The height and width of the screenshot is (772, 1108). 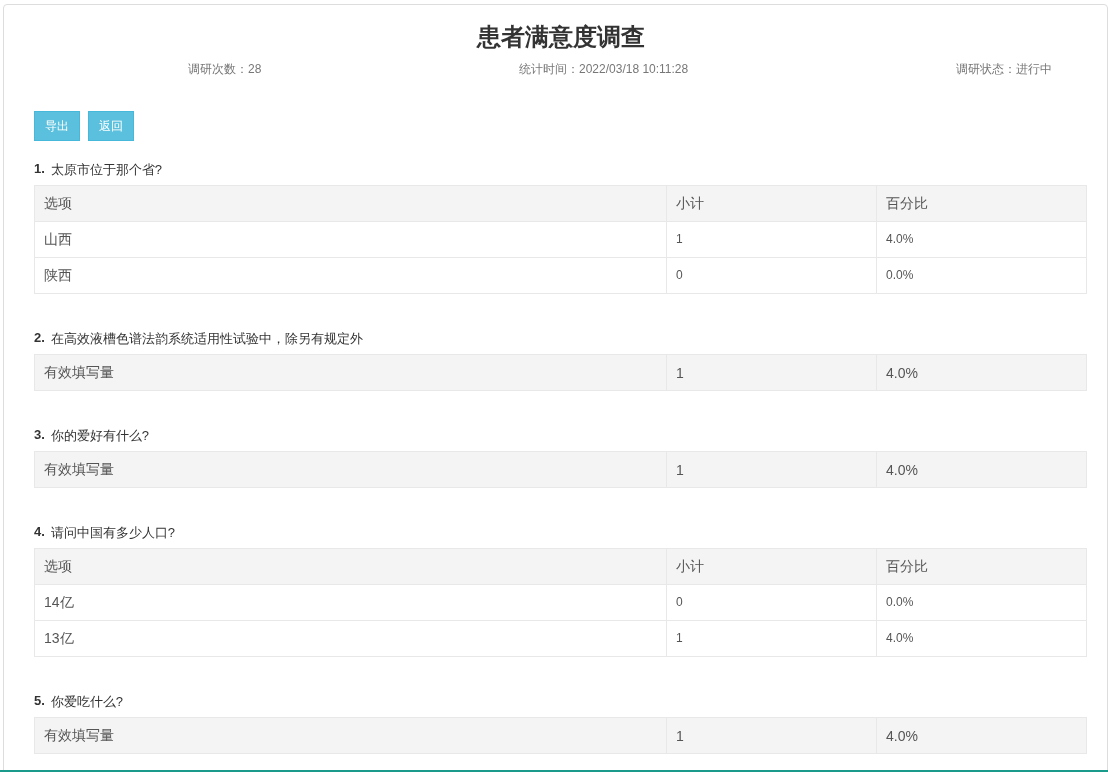 What do you see at coordinates (225, 69) in the screenshot?
I see `survey-info: 调研次数：28` at bounding box center [225, 69].